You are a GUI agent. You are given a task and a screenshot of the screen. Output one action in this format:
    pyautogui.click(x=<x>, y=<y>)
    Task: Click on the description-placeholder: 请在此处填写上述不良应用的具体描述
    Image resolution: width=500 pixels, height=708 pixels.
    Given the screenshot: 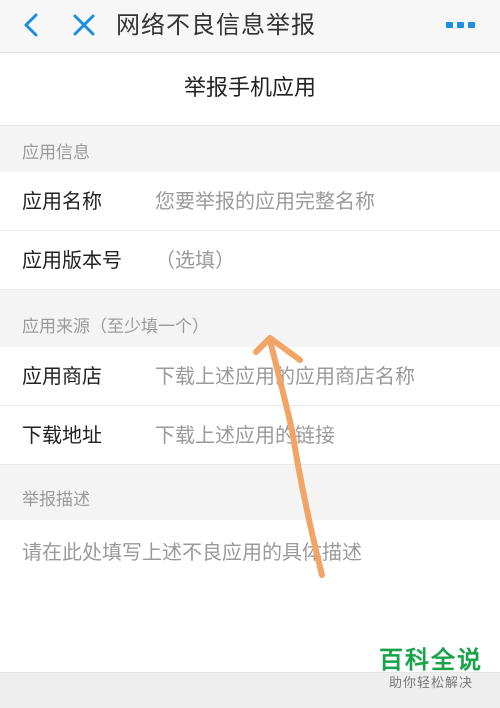 What is the action you would take?
    pyautogui.click(x=192, y=552)
    